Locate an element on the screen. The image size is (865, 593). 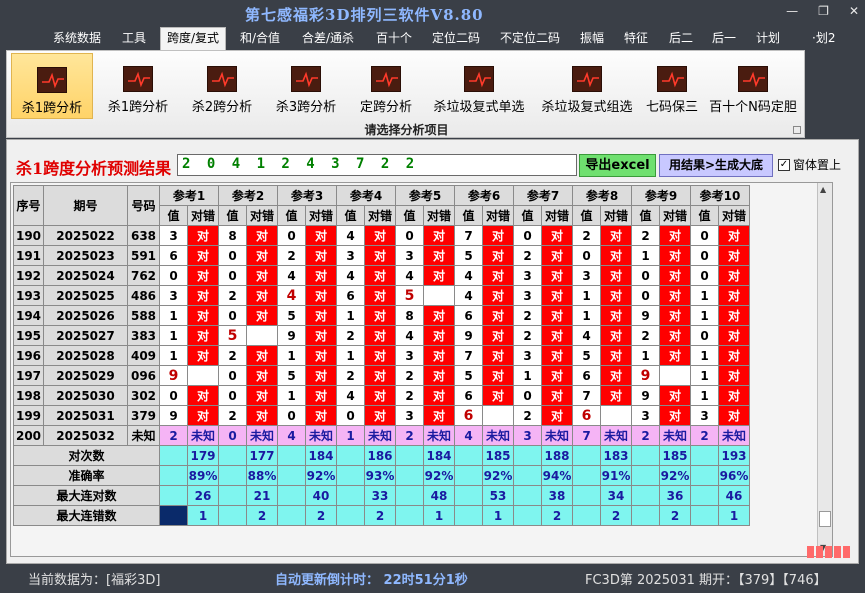
table-row: 196 2025028 409 1 对 2 对 1 对 1 对 3 对 7 对 3 对 5 对 1 对 1 对 is located at coordinates (381, 355).